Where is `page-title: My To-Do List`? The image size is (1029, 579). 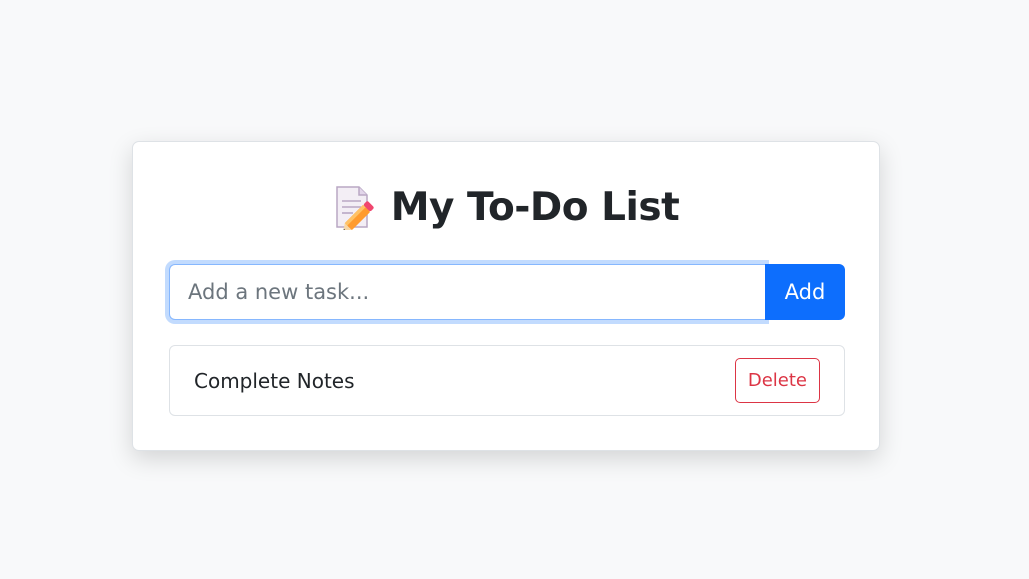 page-title: My To-Do List is located at coordinates (535, 207).